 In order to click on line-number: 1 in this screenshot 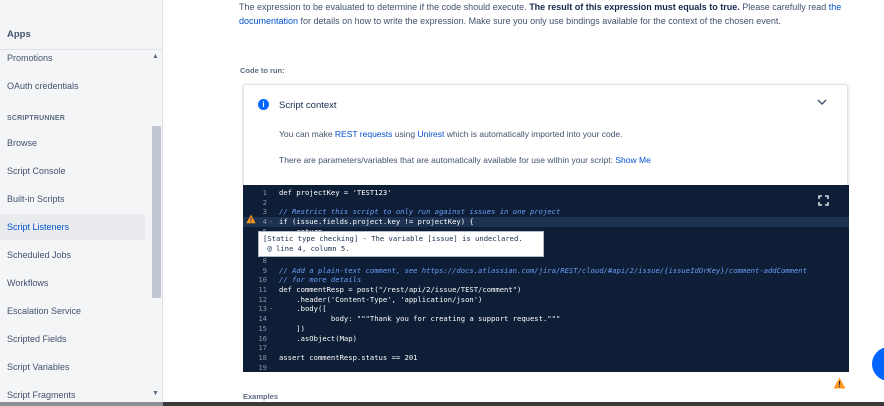, I will do `click(264, 192)`.